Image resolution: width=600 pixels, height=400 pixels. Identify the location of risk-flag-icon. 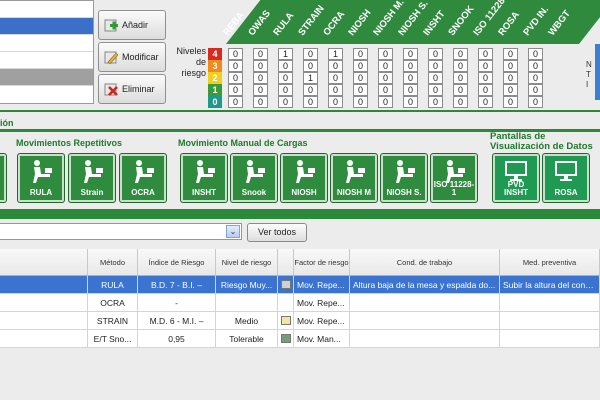
(286, 338).